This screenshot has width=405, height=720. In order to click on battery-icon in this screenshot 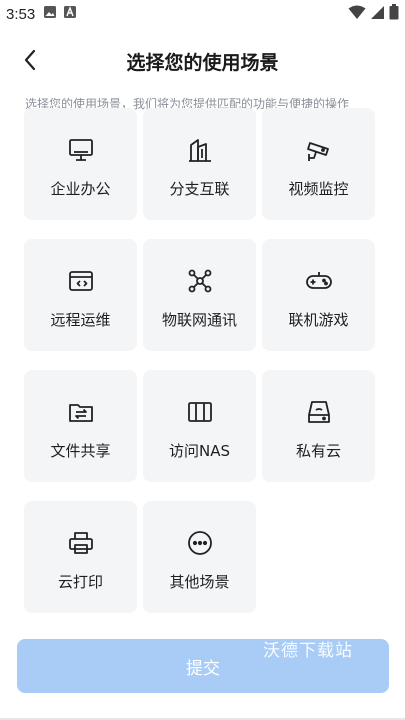, I will do `click(394, 14)`.